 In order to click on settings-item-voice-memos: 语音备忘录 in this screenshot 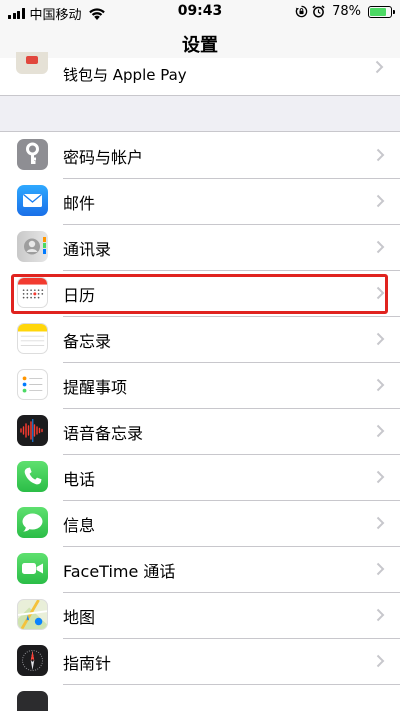, I will do `click(200, 431)`.